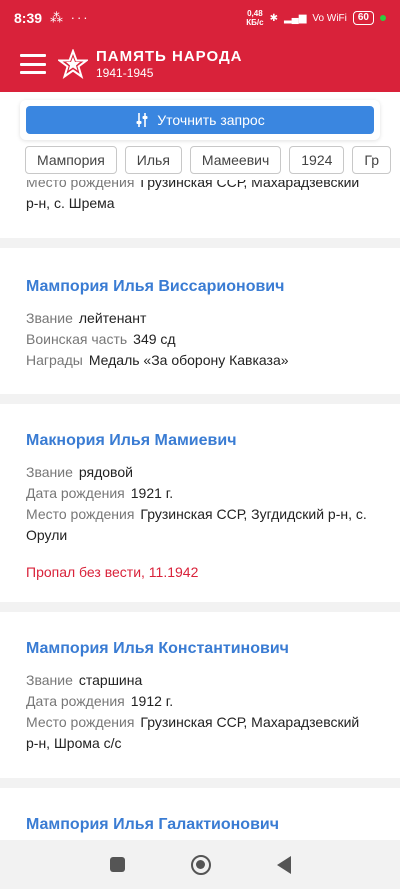  I want to click on field-value: старшина, so click(110, 680).